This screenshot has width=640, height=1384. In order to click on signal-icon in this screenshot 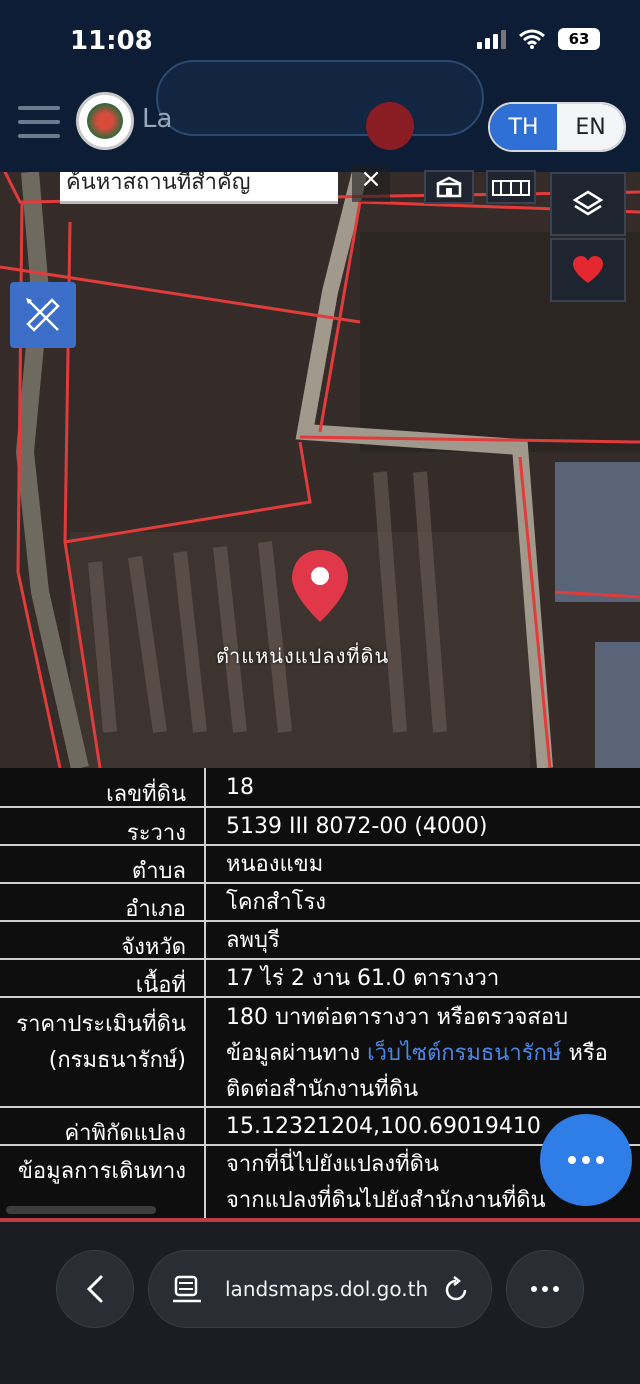, I will do `click(491, 39)`.